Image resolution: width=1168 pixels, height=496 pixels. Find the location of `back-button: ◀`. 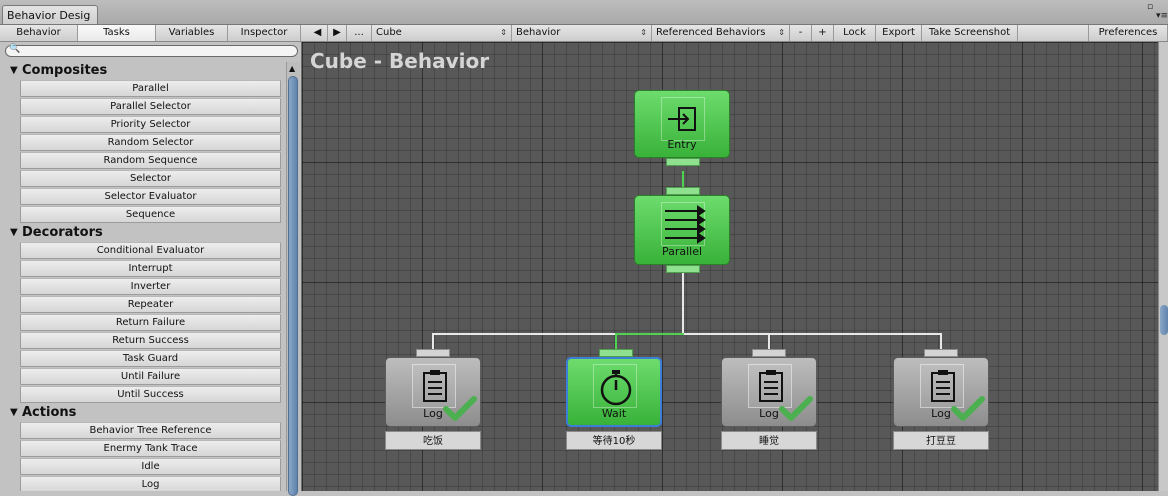

back-button: ◀ is located at coordinates (318, 33).